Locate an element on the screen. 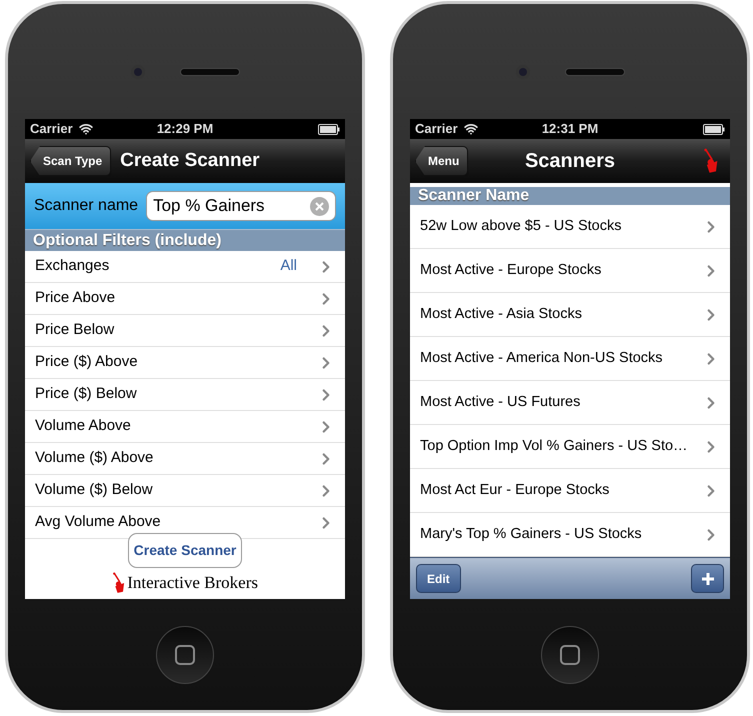 This screenshot has width=753, height=716. filter-value: All is located at coordinates (288, 266).